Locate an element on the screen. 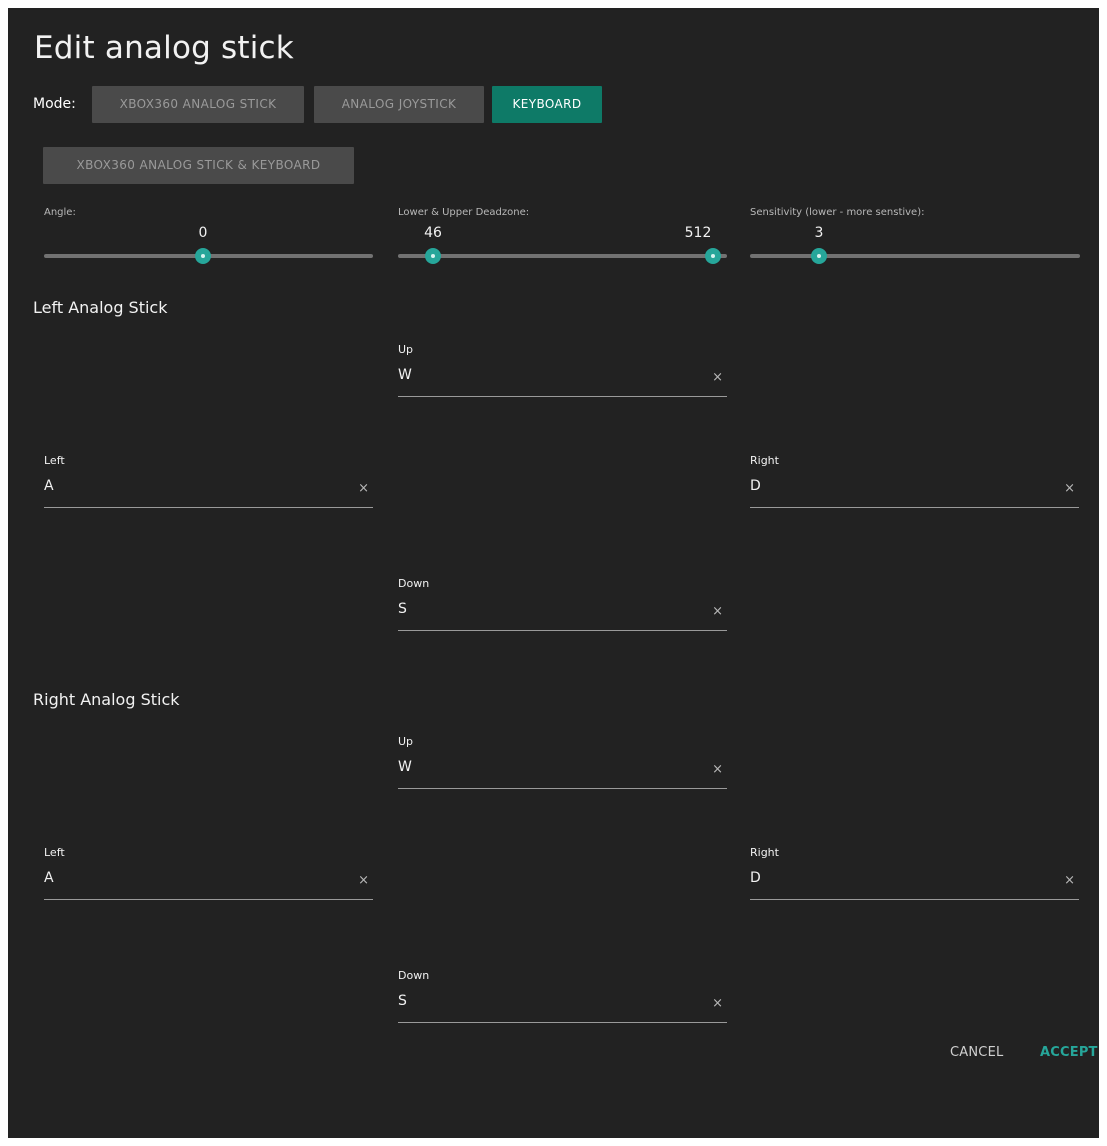  sensitivity-slider-label: Sensitivity (lower - more senstive): is located at coordinates (837, 212).